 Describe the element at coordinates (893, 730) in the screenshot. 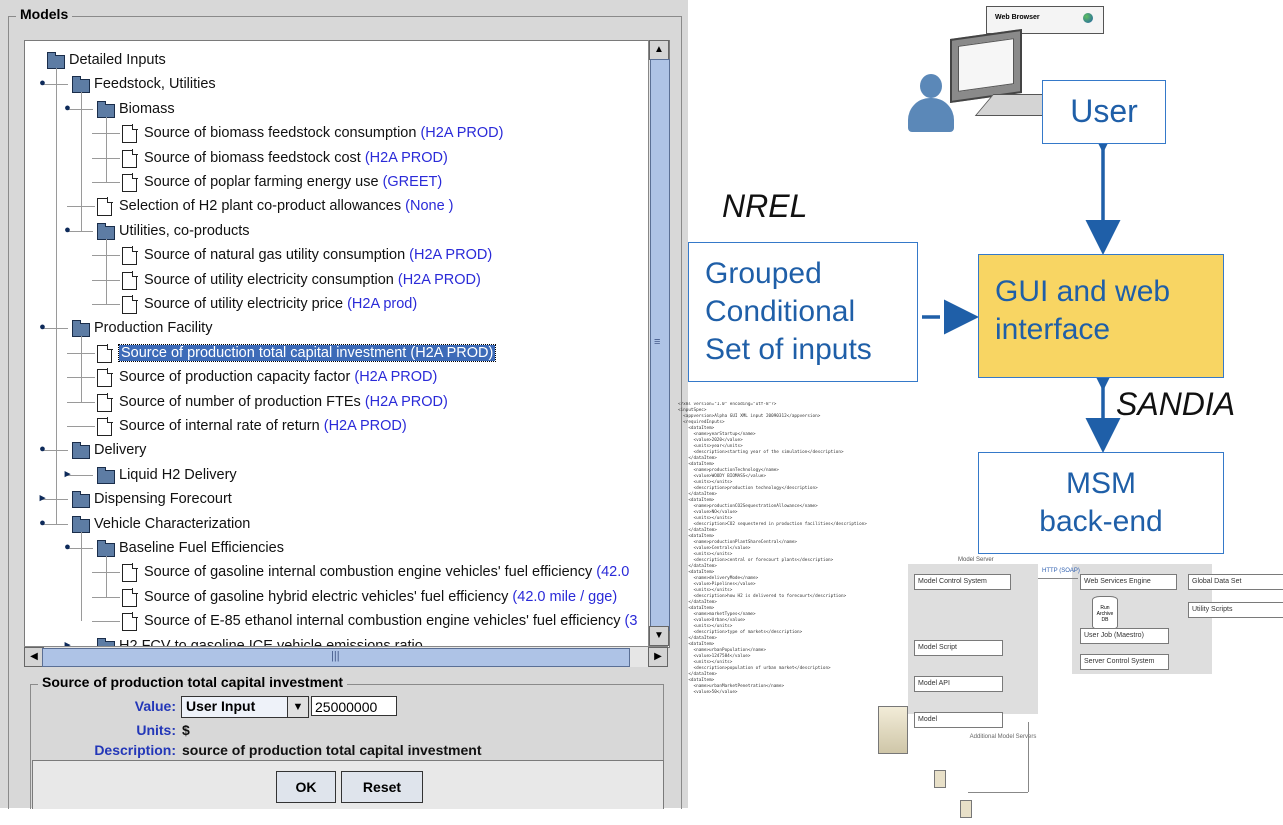

I see `tower-server-icon` at that location.